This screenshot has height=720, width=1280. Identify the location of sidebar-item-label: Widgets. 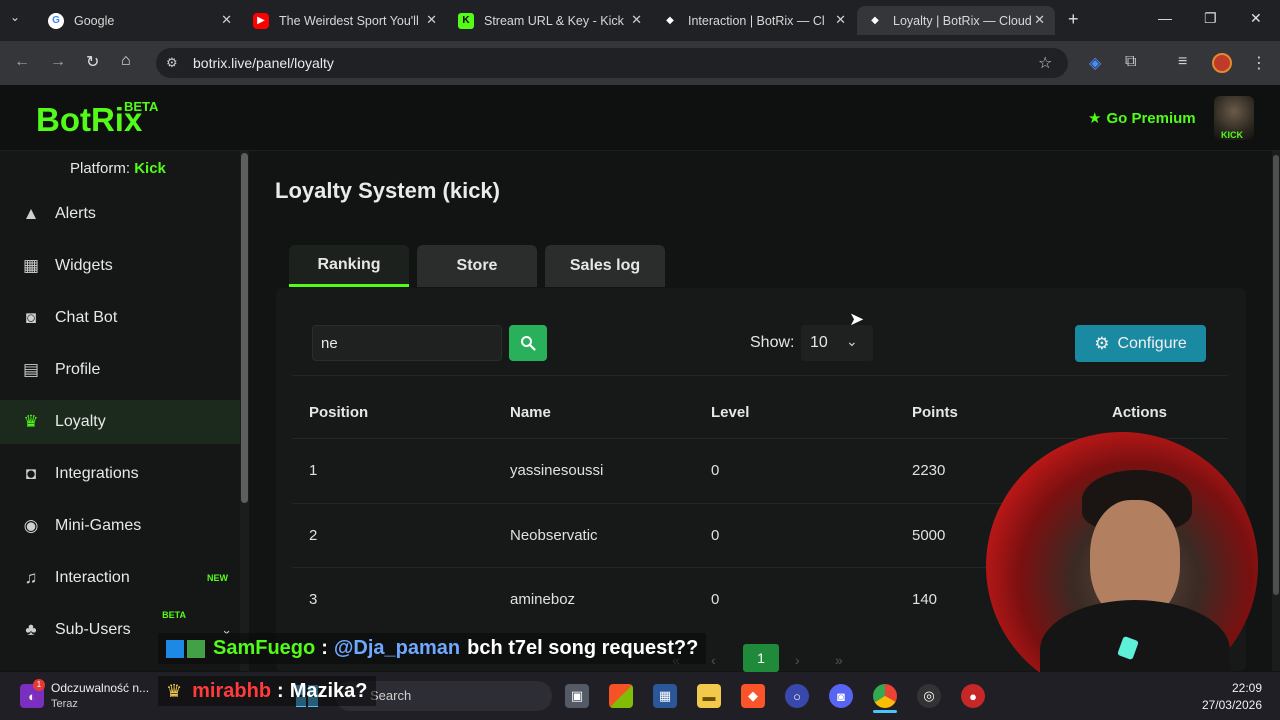
(84, 265).